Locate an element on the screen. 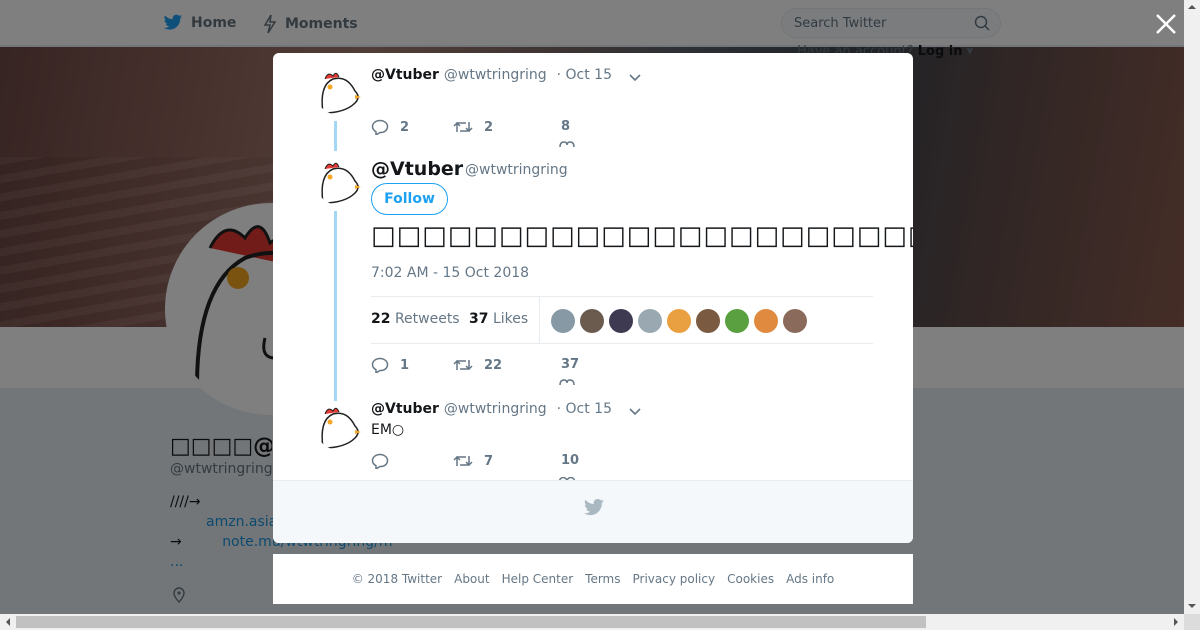  like-count: 10 is located at coordinates (570, 460).